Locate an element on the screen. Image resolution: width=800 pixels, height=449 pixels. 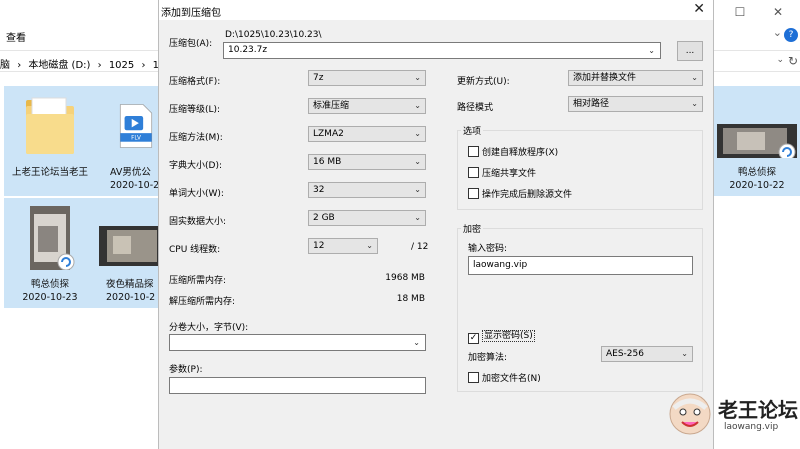
breadcrumb-item: 脑 is located at coordinates (5, 65).